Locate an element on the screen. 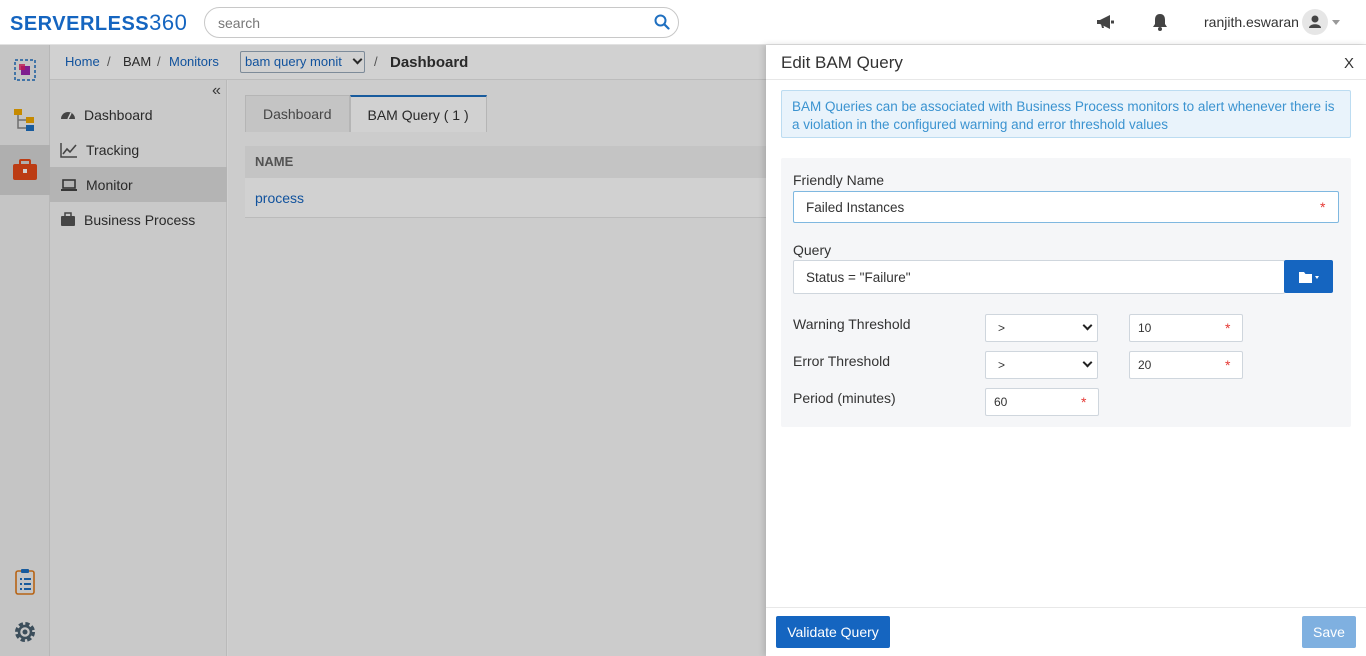 The height and width of the screenshot is (656, 1366). period-value: 60 is located at coordinates (1001, 402).